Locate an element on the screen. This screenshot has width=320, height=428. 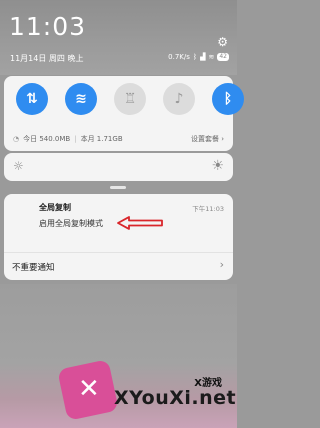
status-icons: 0.7K/s ᛒ ▟ ≋ 42 is located at coordinates (198, 57).